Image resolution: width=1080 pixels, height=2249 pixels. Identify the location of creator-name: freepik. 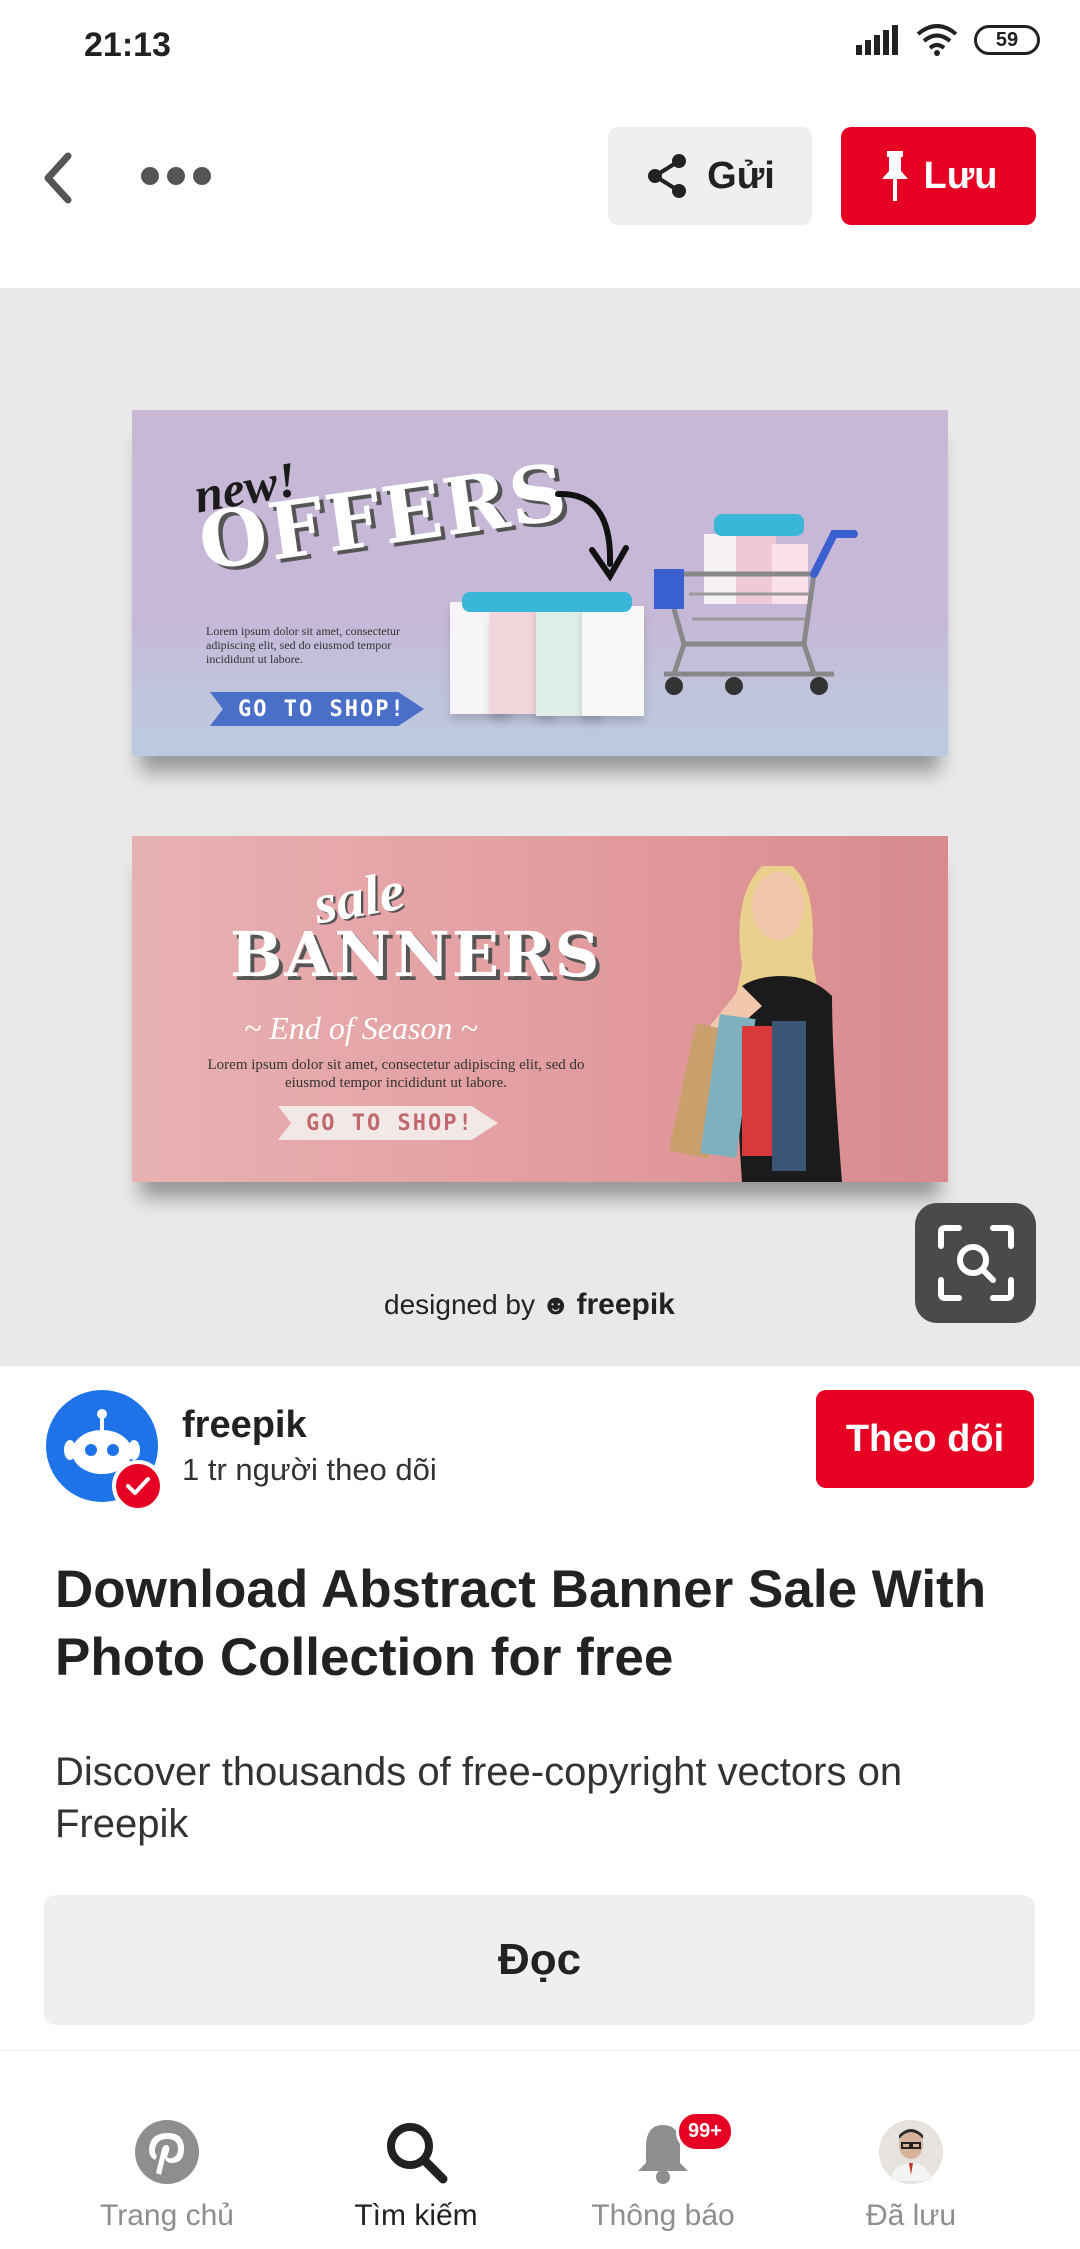
(244, 1425).